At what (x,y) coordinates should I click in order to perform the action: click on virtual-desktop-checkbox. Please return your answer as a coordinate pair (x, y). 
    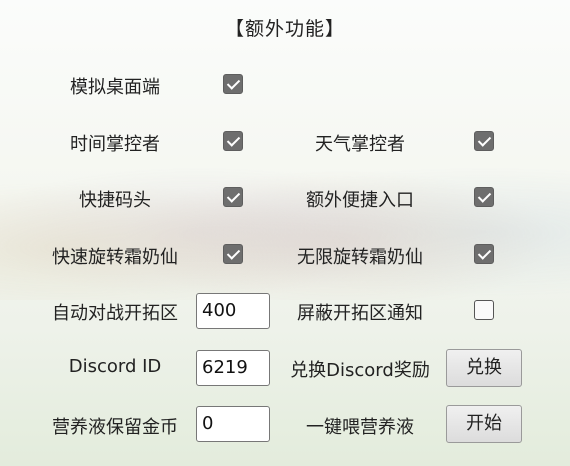
    Looking at the image, I should click on (233, 84).